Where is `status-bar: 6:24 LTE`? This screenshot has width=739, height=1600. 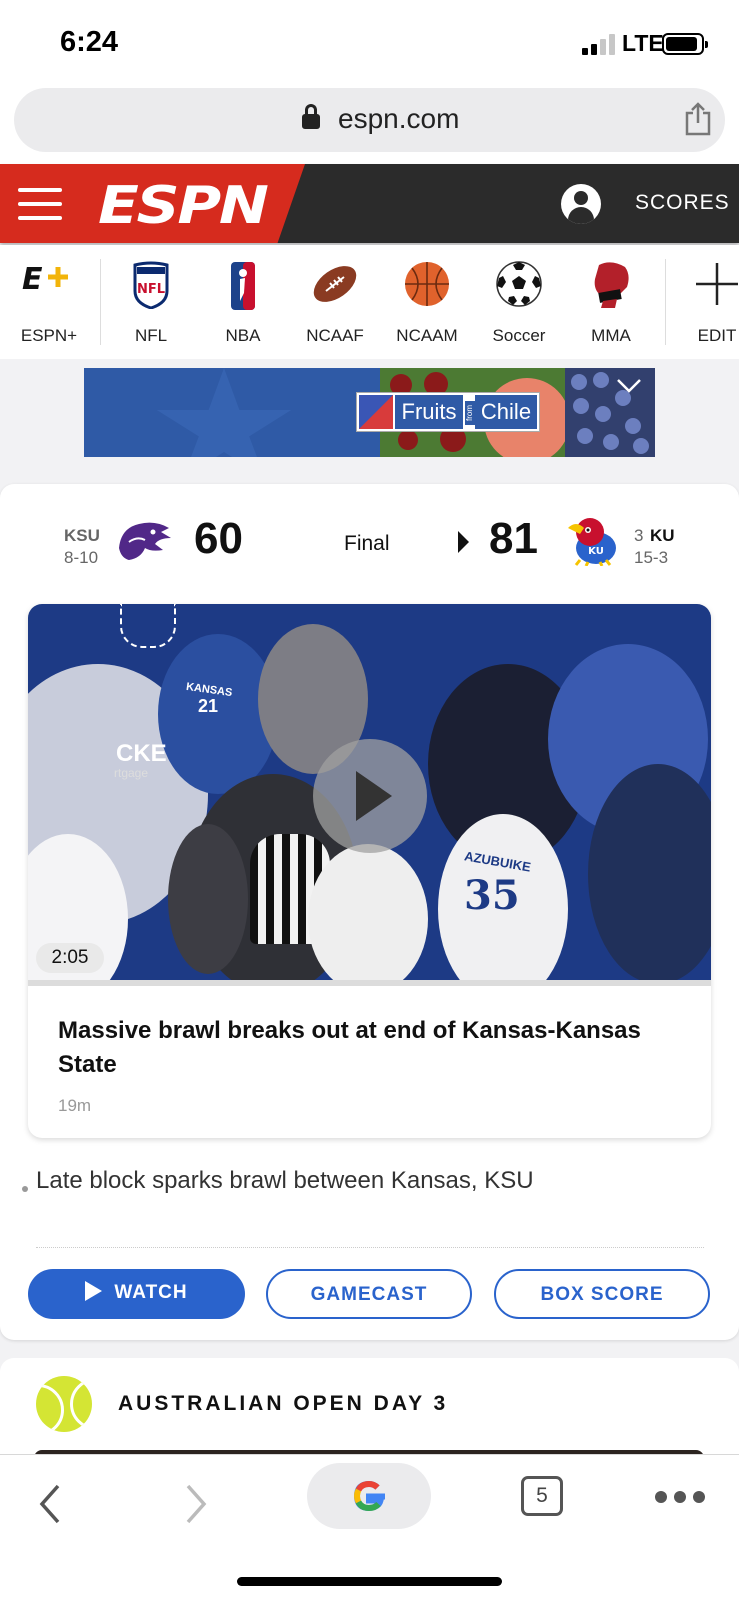 status-bar: 6:24 LTE is located at coordinates (369, 44).